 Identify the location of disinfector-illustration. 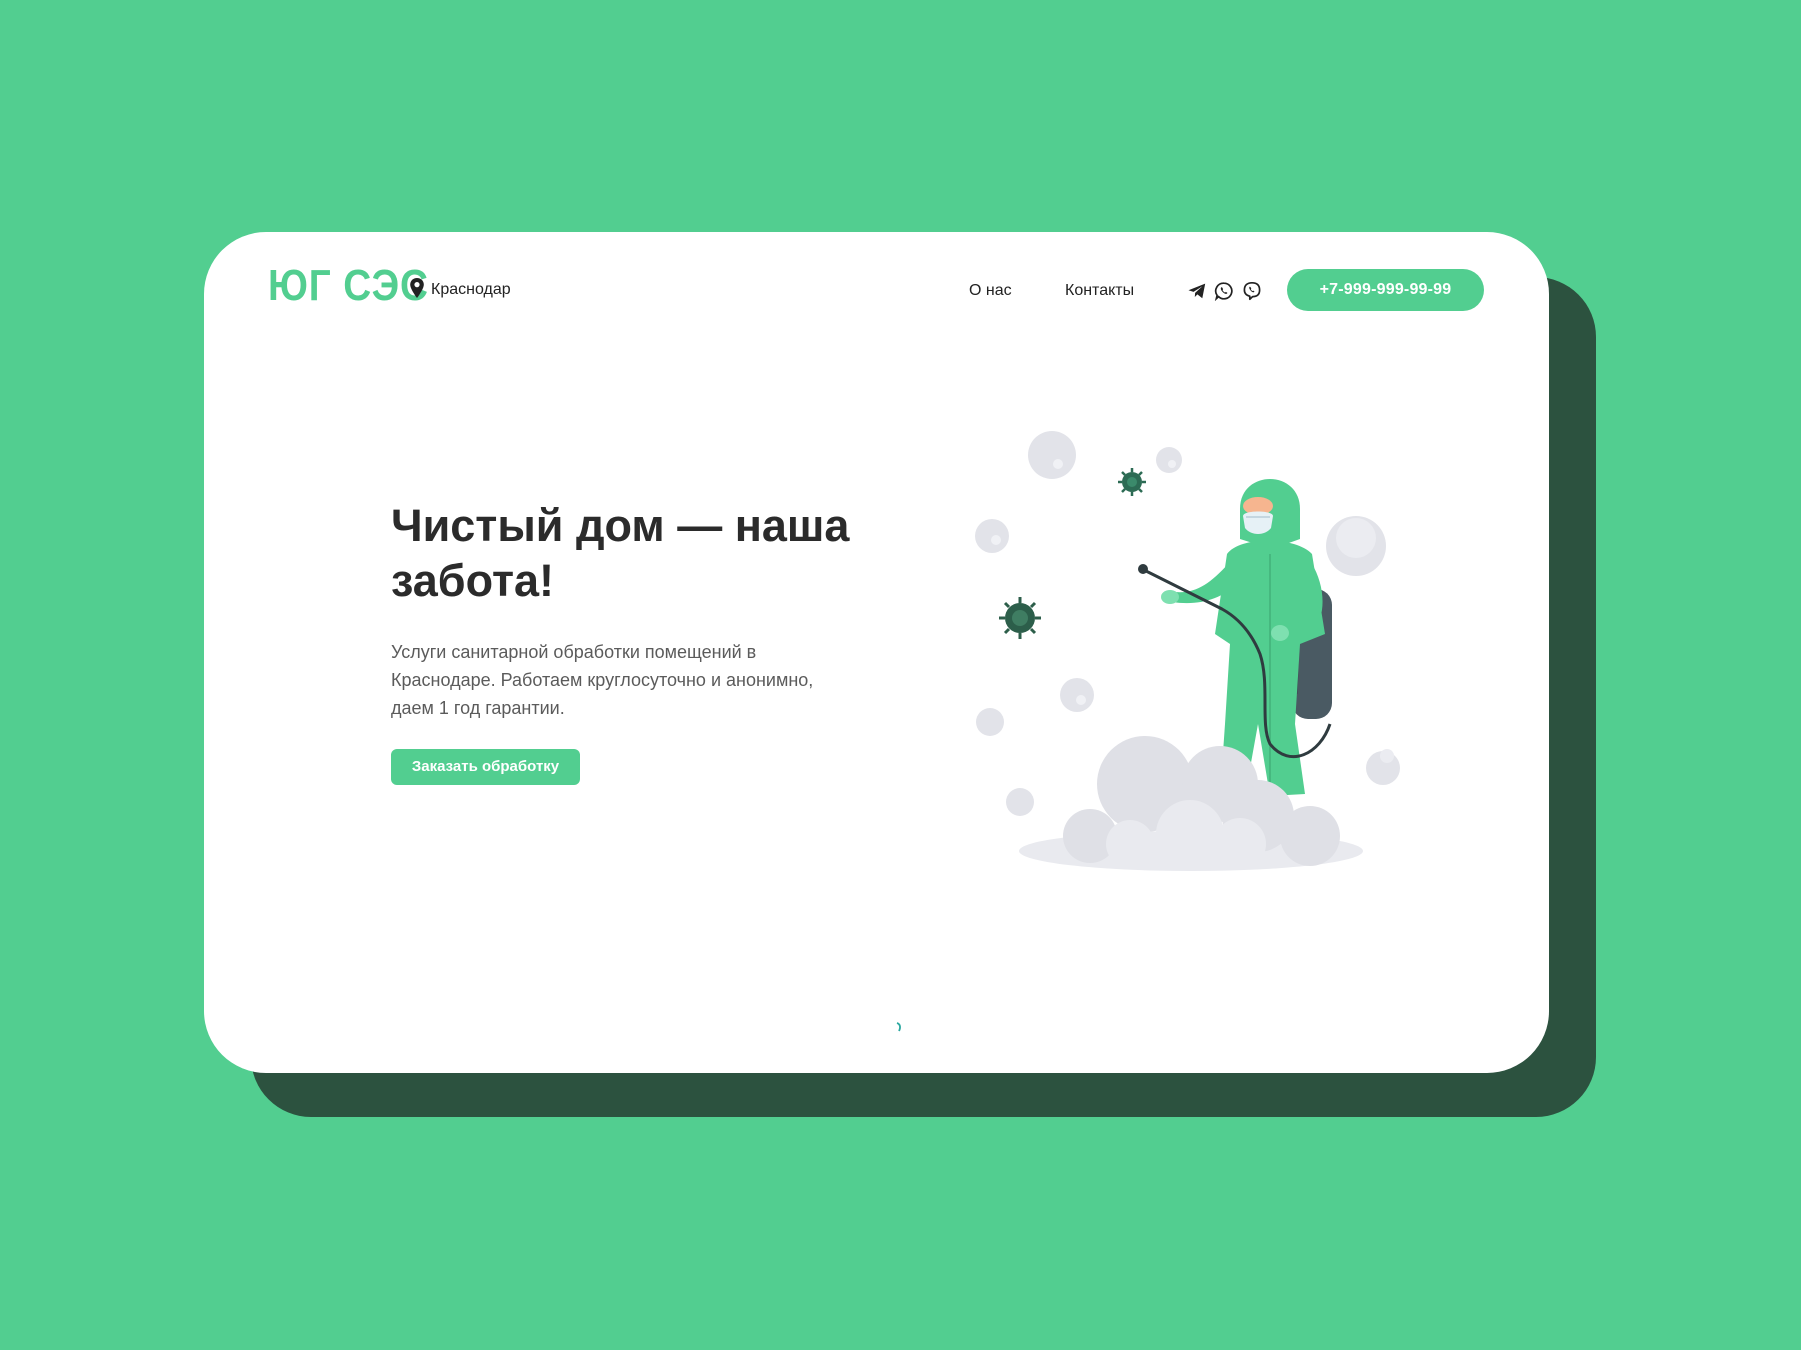
(1187, 651).